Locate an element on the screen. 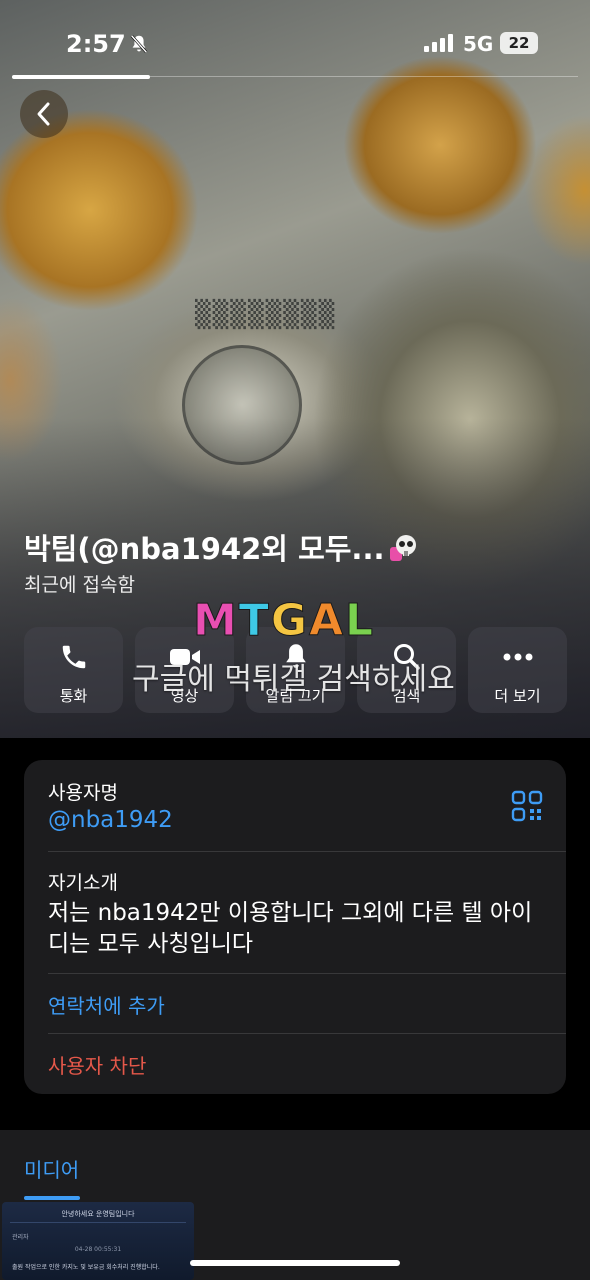 The image size is (590, 1280). watermark-text: 구글에 먹튀갤 검색하세요 is located at coordinates (293, 679).